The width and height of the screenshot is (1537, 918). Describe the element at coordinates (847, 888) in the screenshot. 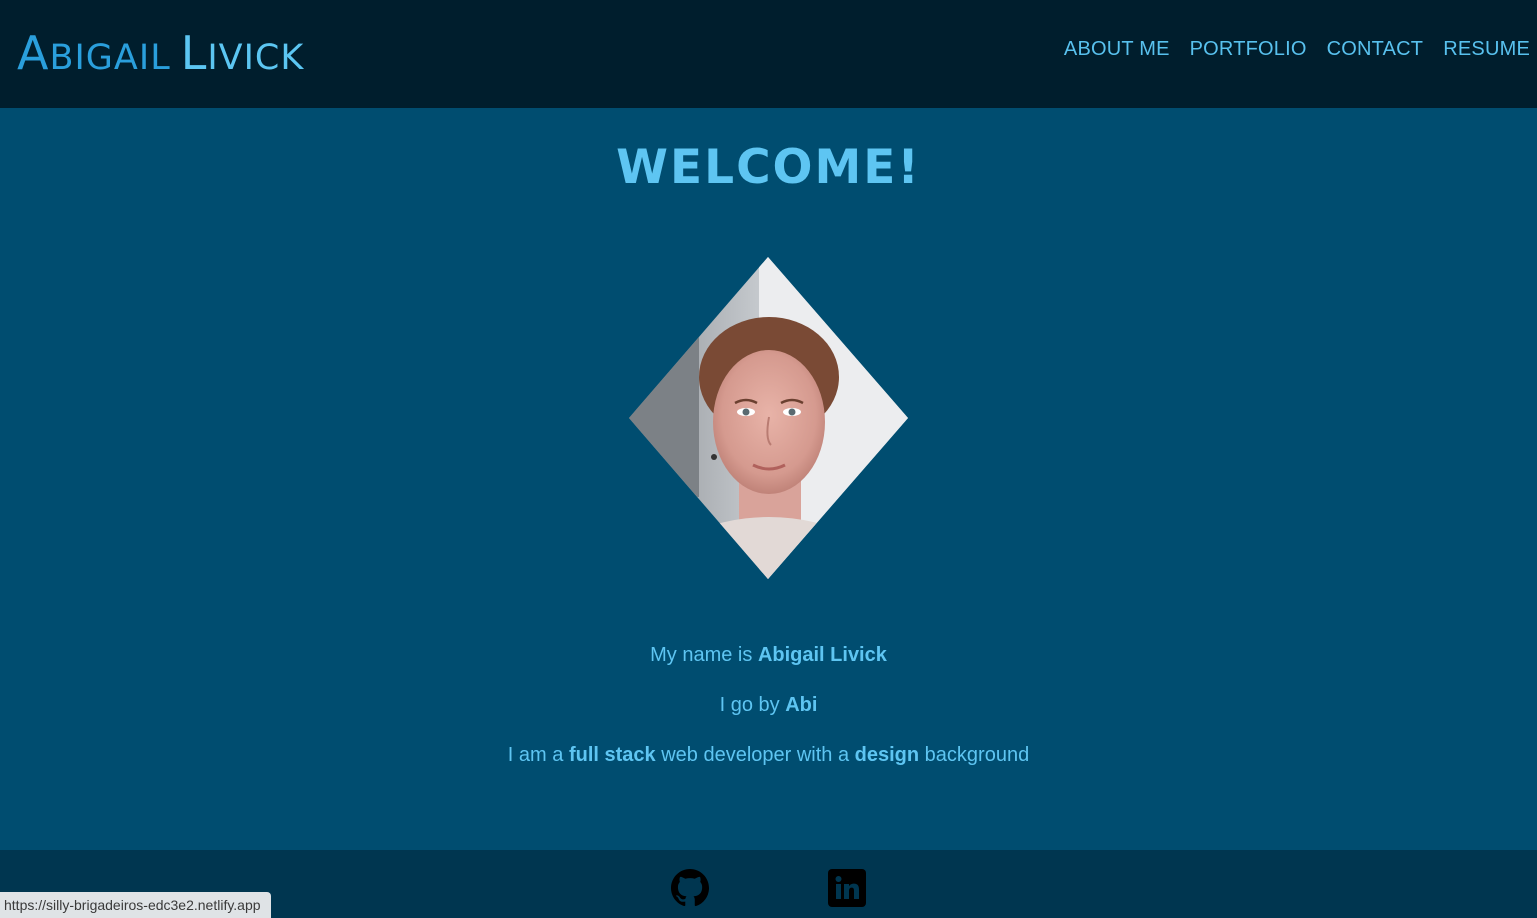

I see `linkedin-icon` at that location.